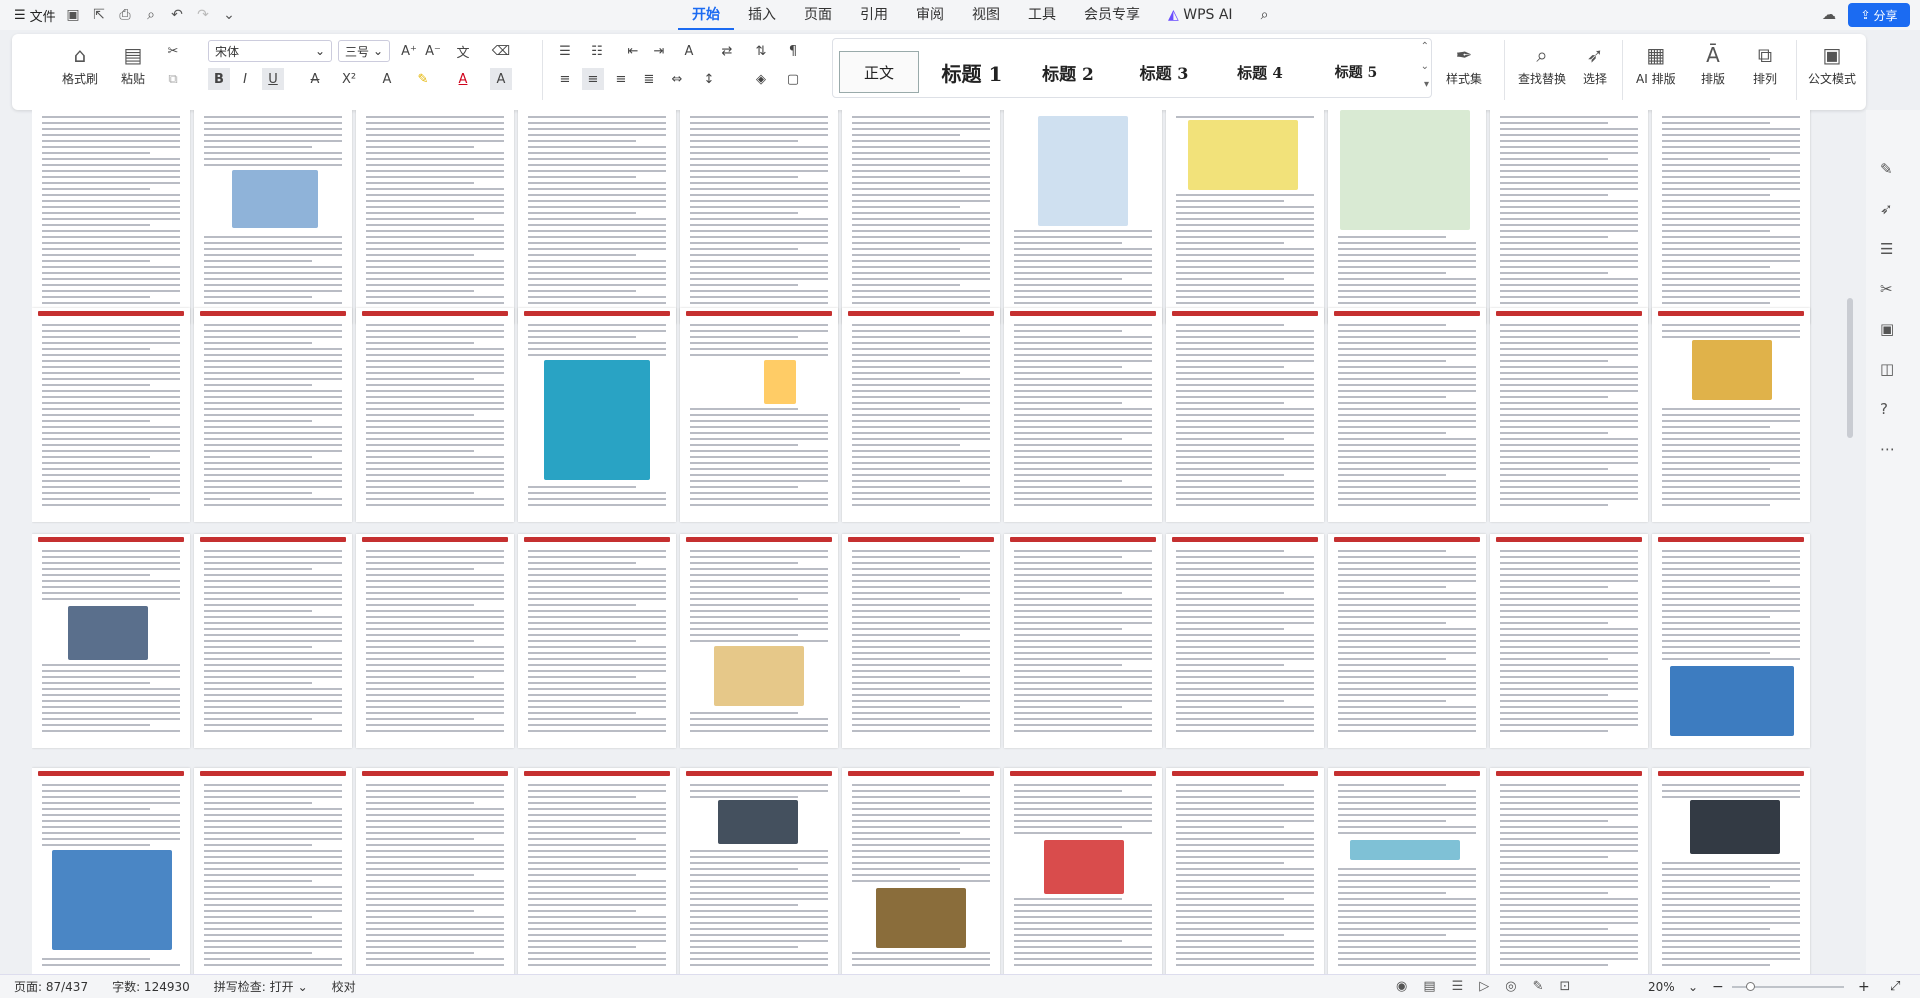 The image size is (1920, 998). Describe the element at coordinates (254, 986) in the screenshot. I see `spell-check: 拼写检查: 打开` at that location.